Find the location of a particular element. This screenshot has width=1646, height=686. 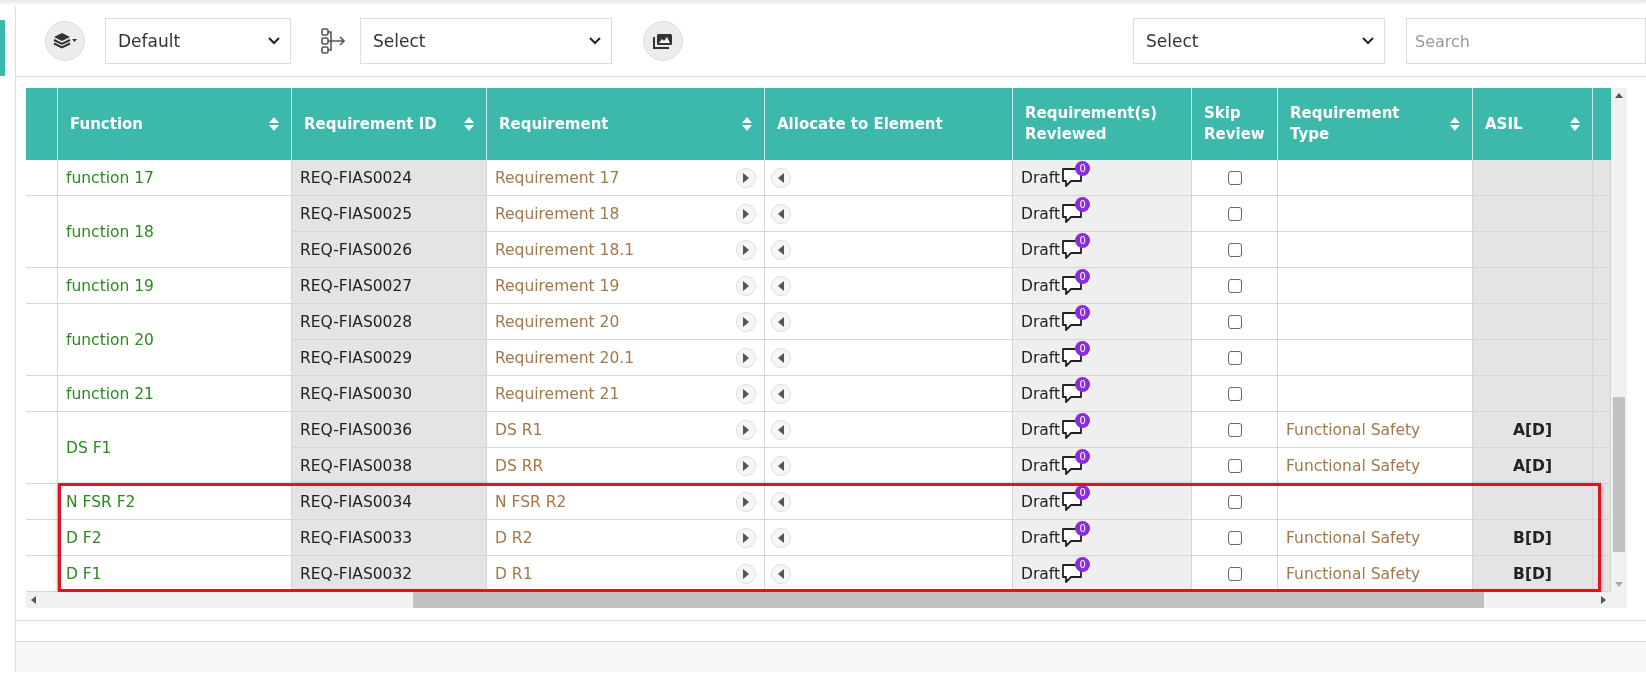

column-header: Requirement ID is located at coordinates (370, 124).